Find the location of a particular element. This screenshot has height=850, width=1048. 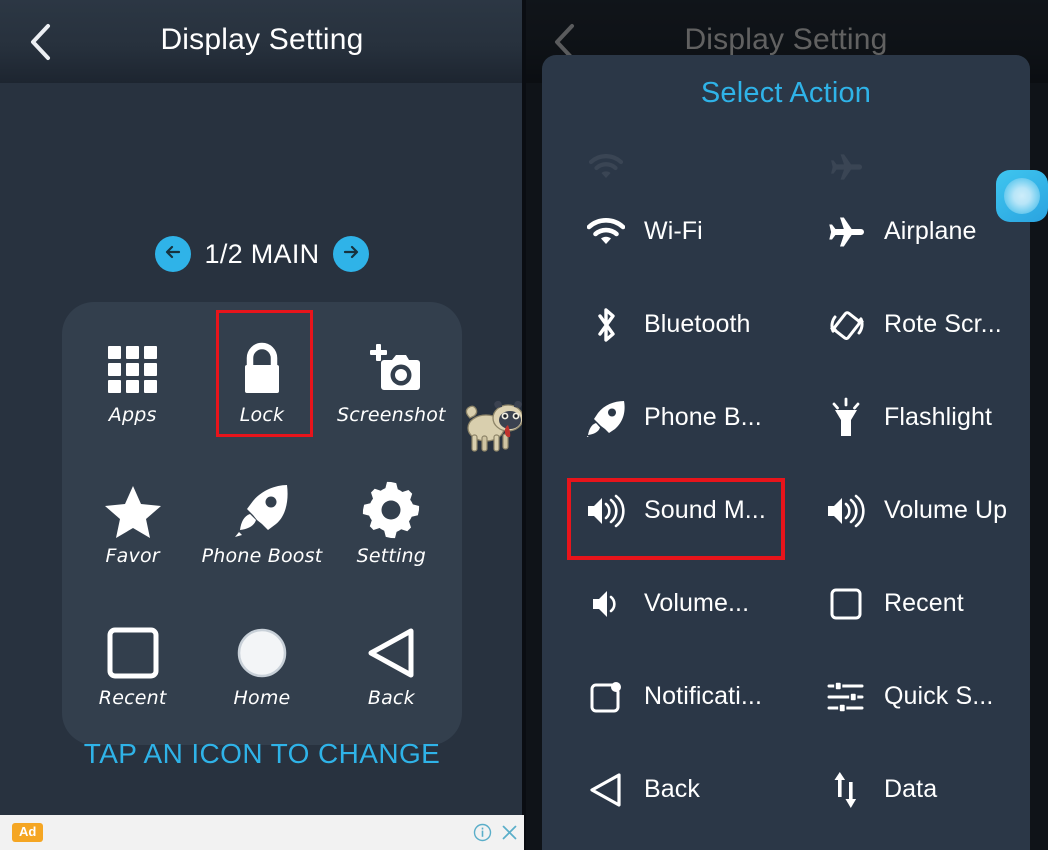

arrow-right-icon is located at coordinates (351, 254).